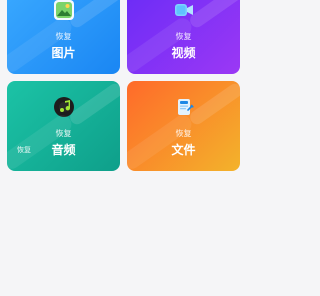  I want to click on music-note-icon, so click(64, 107).